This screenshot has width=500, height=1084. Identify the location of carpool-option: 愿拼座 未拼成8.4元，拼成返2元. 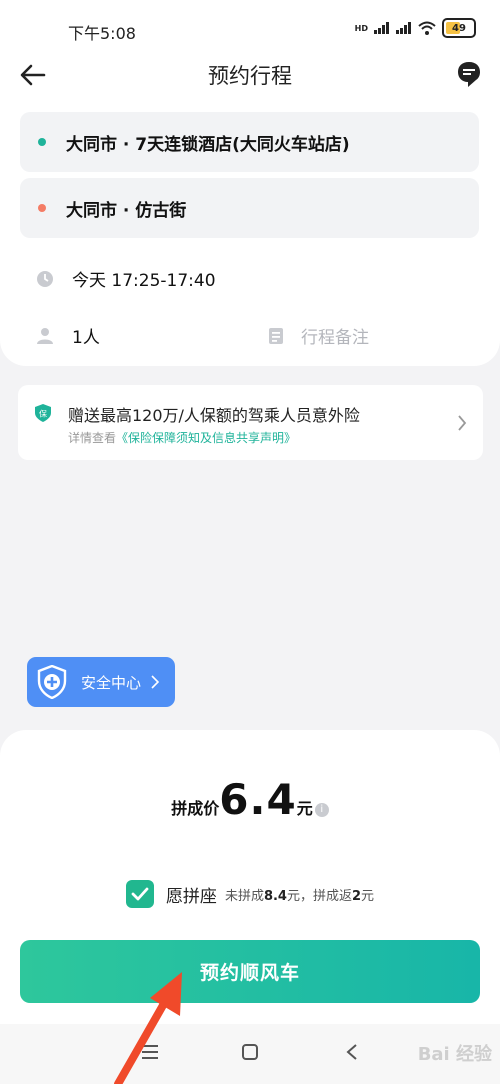
(250, 894).